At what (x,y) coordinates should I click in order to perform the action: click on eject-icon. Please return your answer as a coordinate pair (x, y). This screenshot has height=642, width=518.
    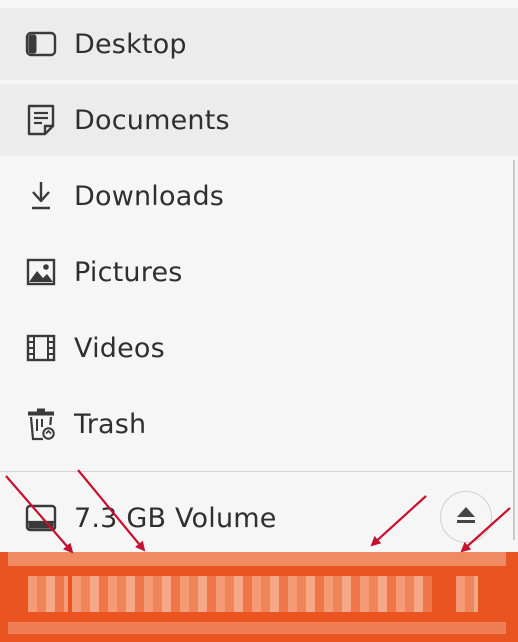
    Looking at the image, I should click on (466, 517).